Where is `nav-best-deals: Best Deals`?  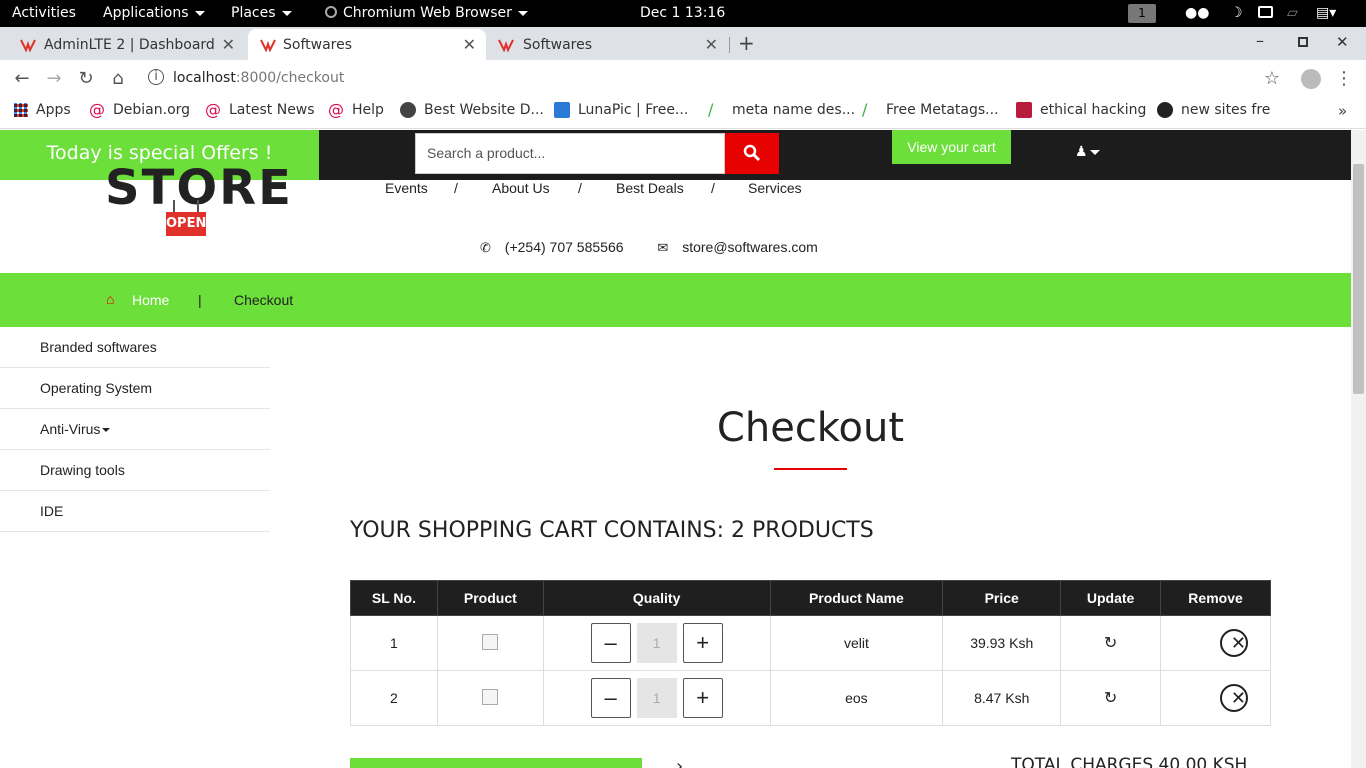 nav-best-deals: Best Deals is located at coordinates (650, 188).